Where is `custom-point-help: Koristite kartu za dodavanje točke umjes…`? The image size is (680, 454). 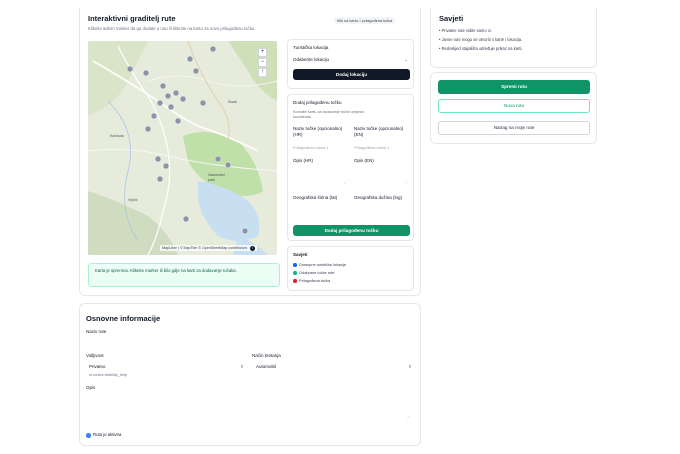
custom-point-help: Koristite kartu za dodavanje točke umjes… is located at coordinates (329, 114).